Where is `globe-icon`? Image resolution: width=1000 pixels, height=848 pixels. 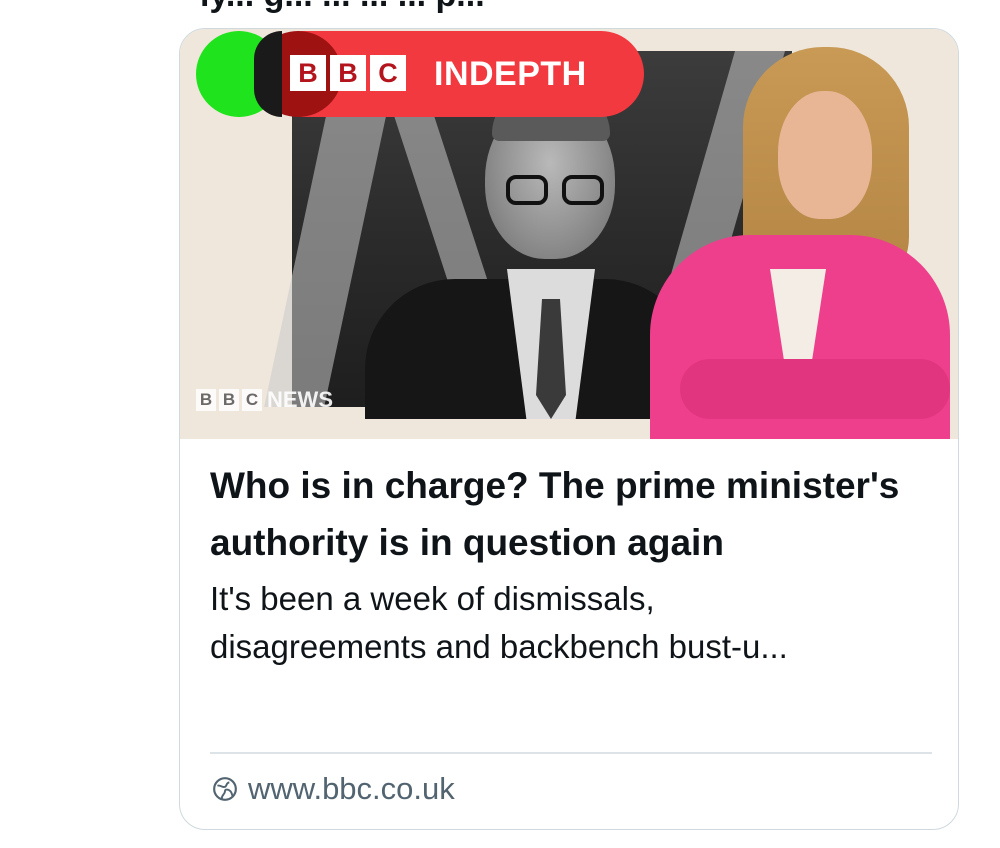
globe-icon is located at coordinates (225, 789).